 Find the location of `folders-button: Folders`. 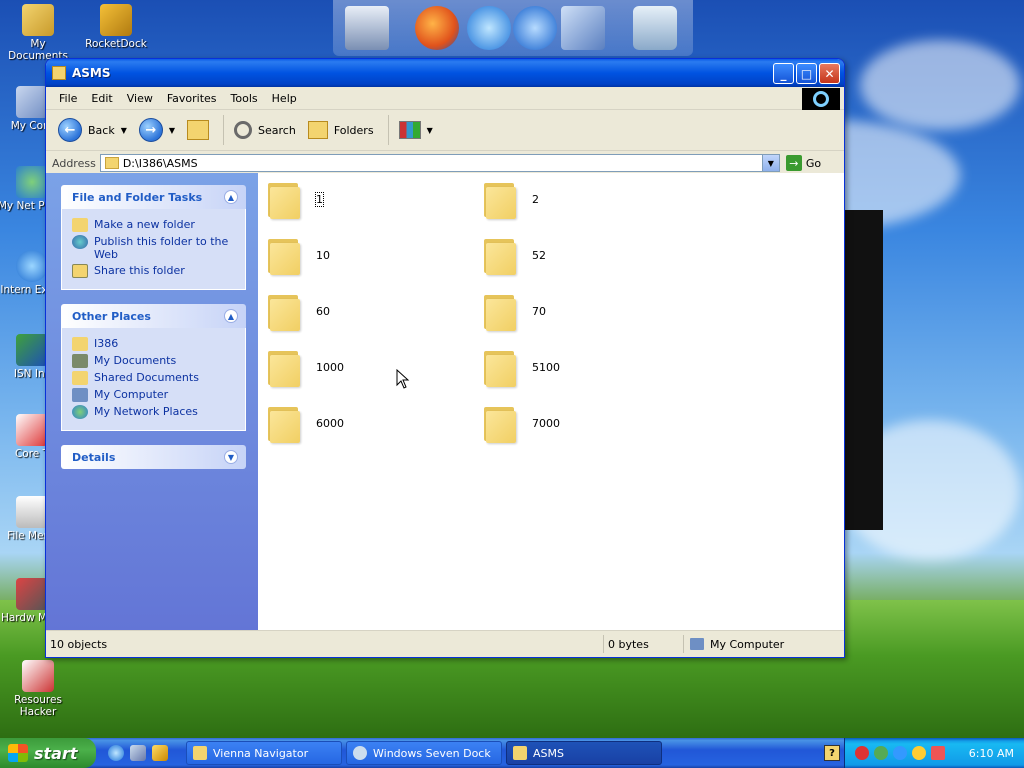

folders-button: Folders is located at coordinates (341, 130).